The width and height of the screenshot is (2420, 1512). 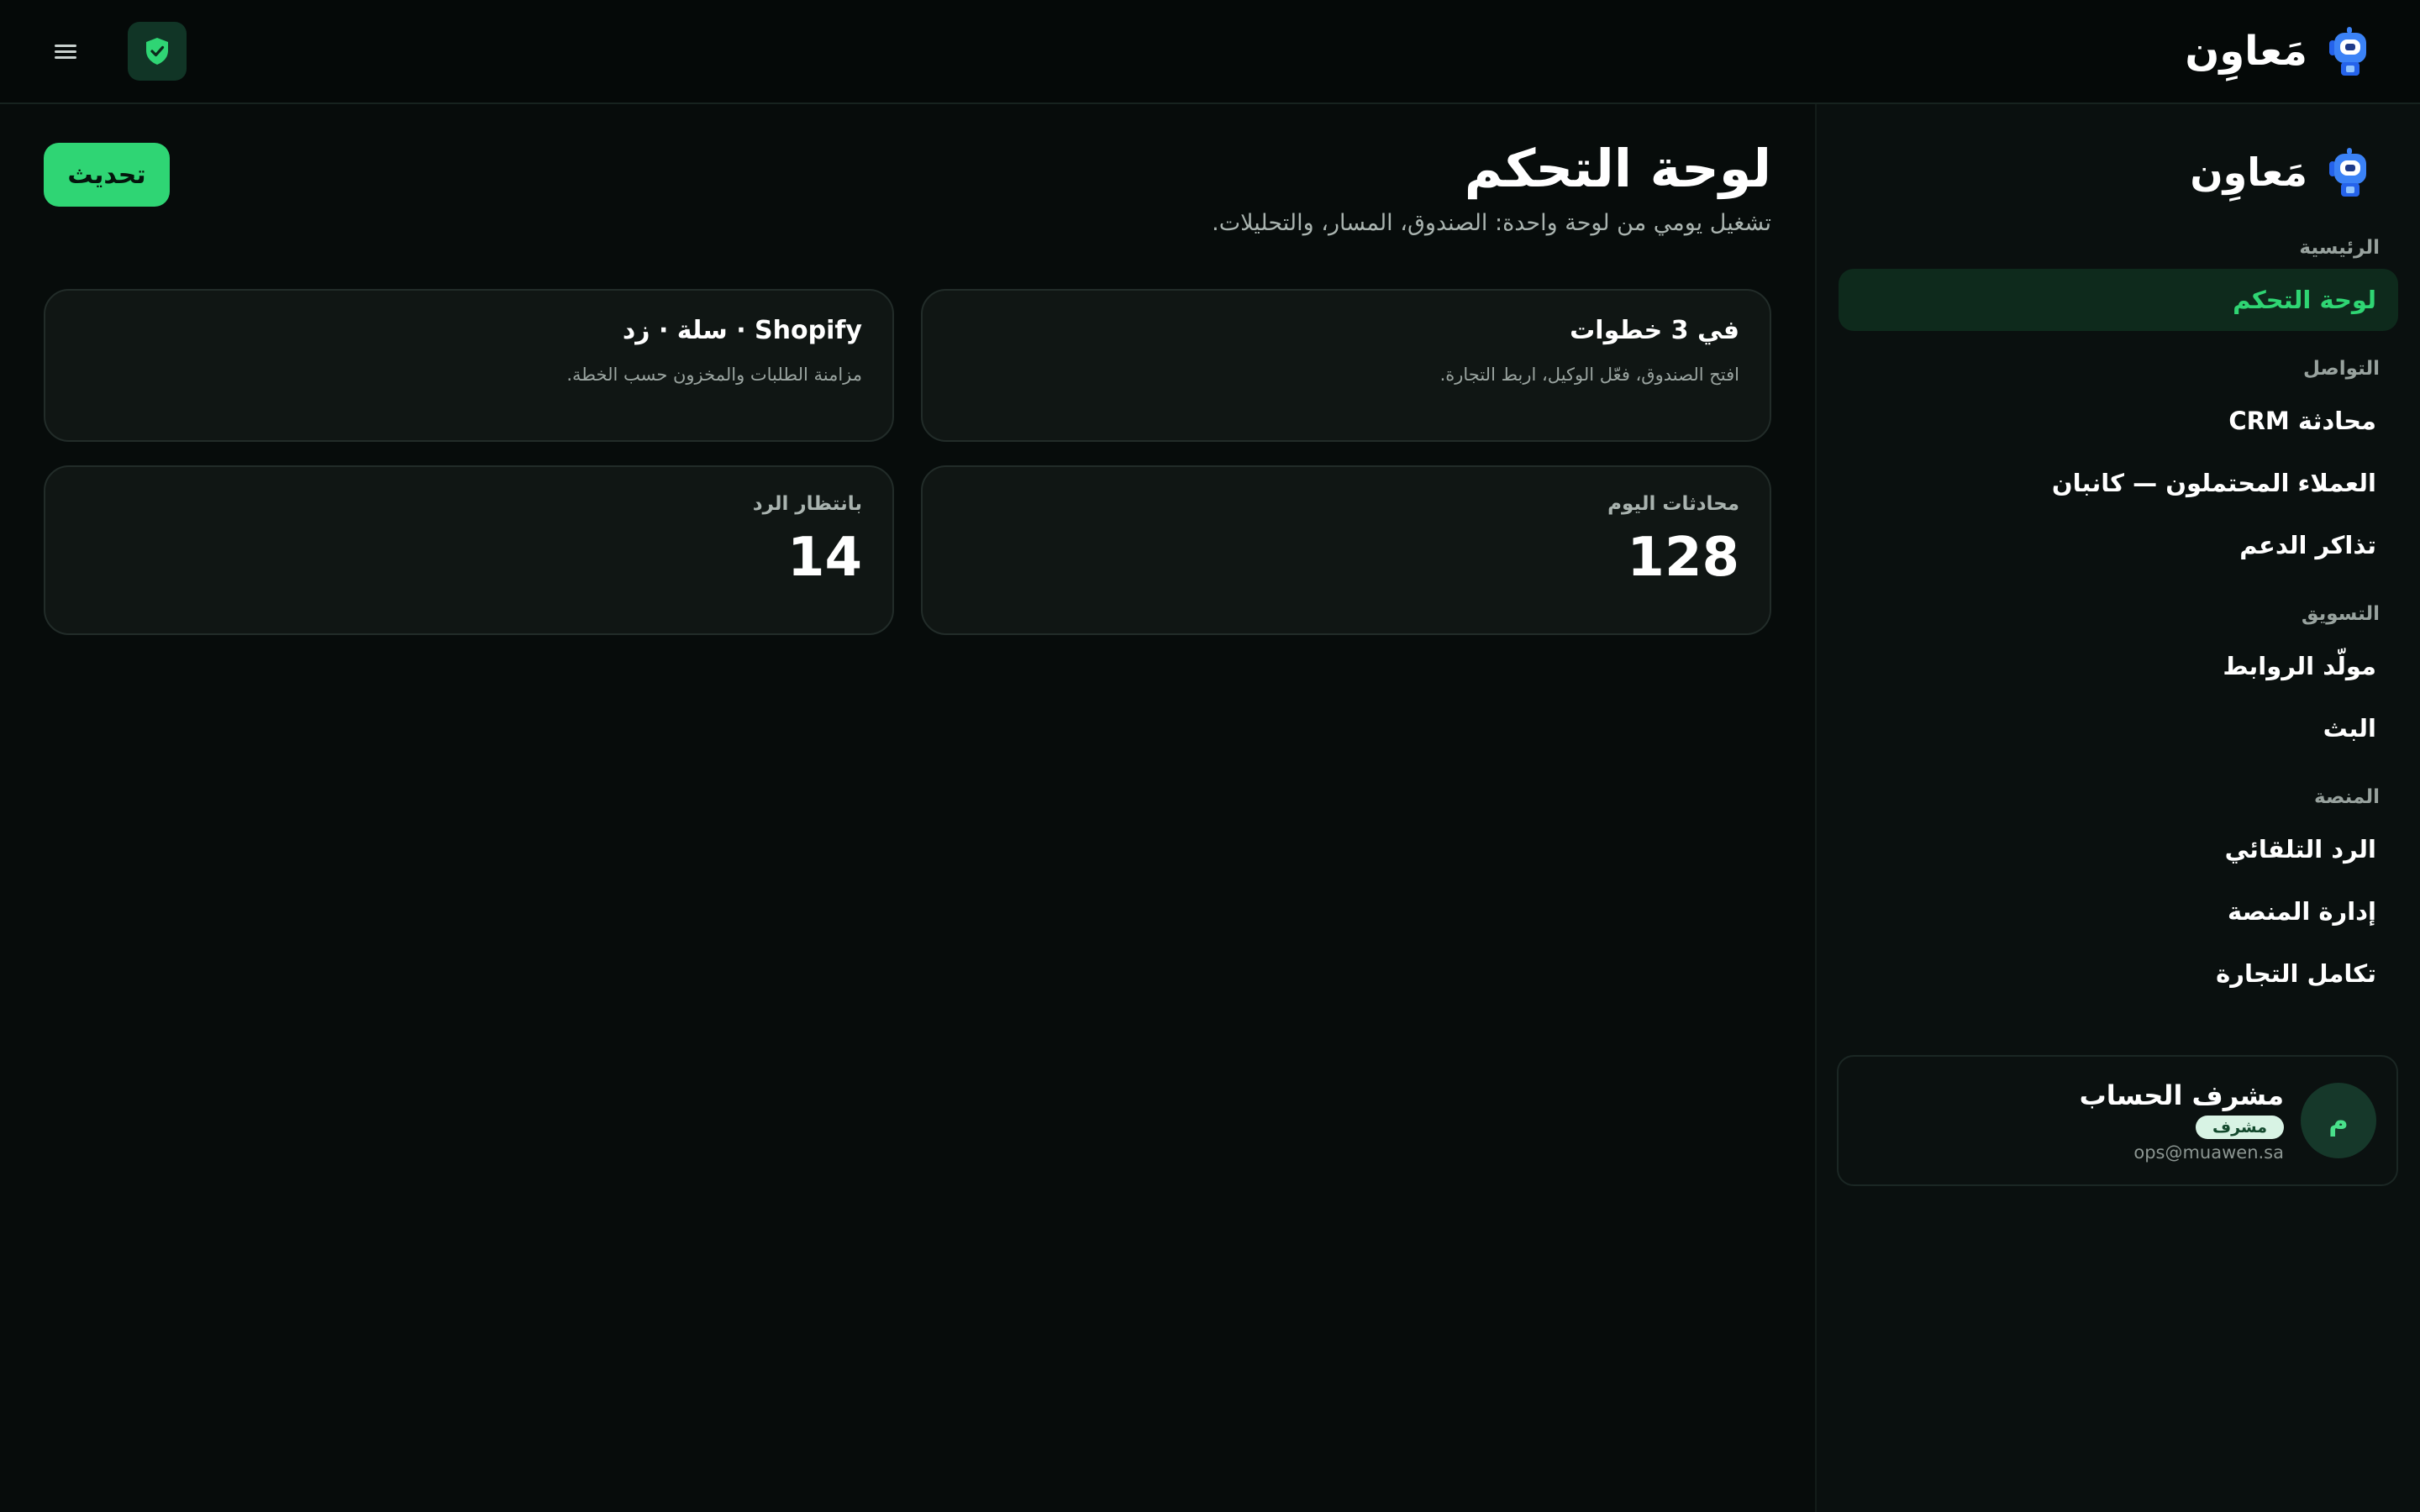 What do you see at coordinates (113, 51) in the screenshot?
I see `top-actions` at bounding box center [113, 51].